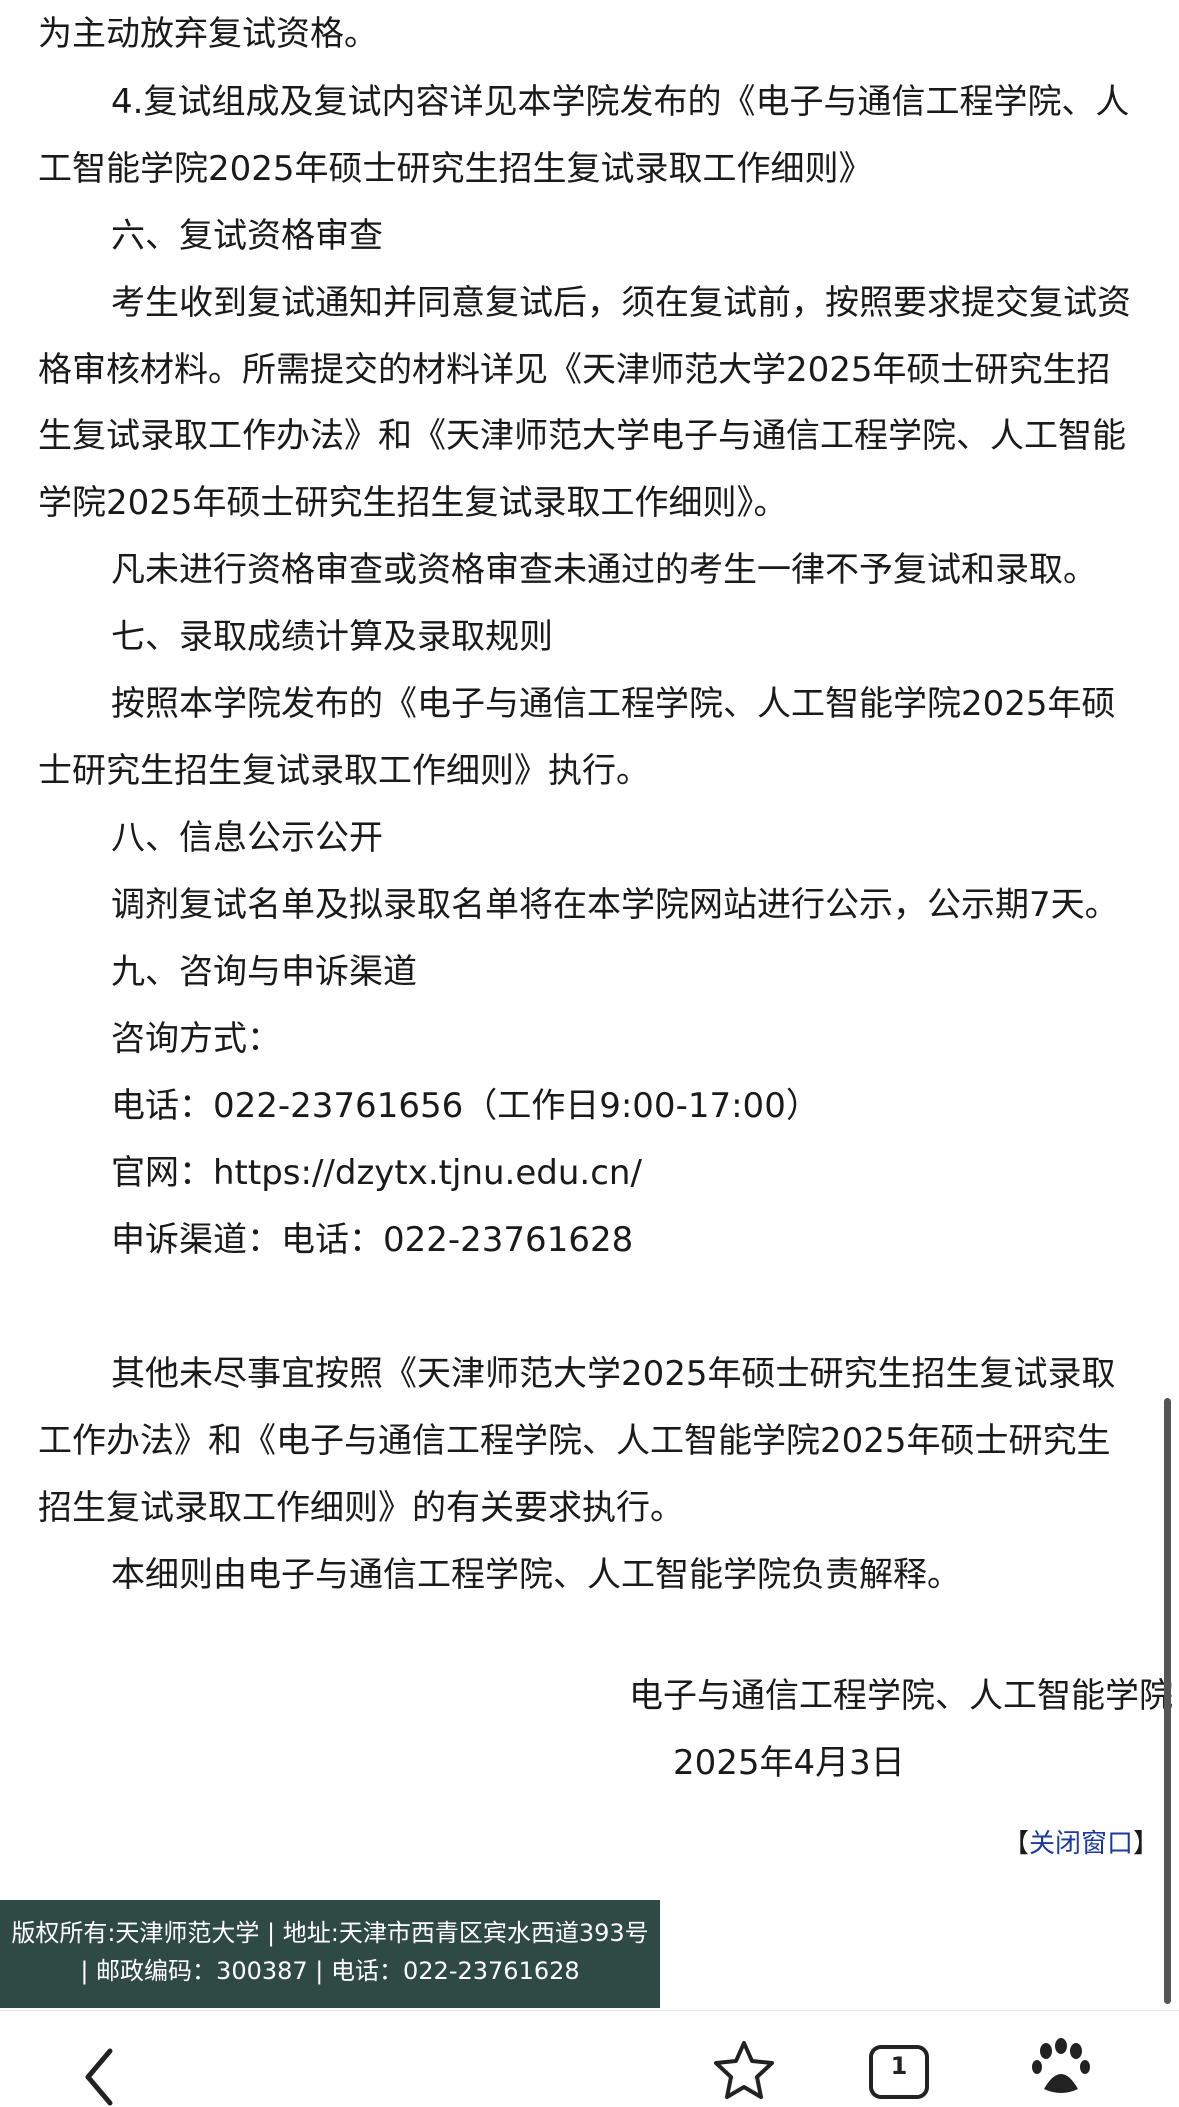 Image resolution: width=1179 pixels, height=2107 pixels. Describe the element at coordinates (247, 236) in the screenshot. I see `section-heading: 六、复试资格审查` at that location.